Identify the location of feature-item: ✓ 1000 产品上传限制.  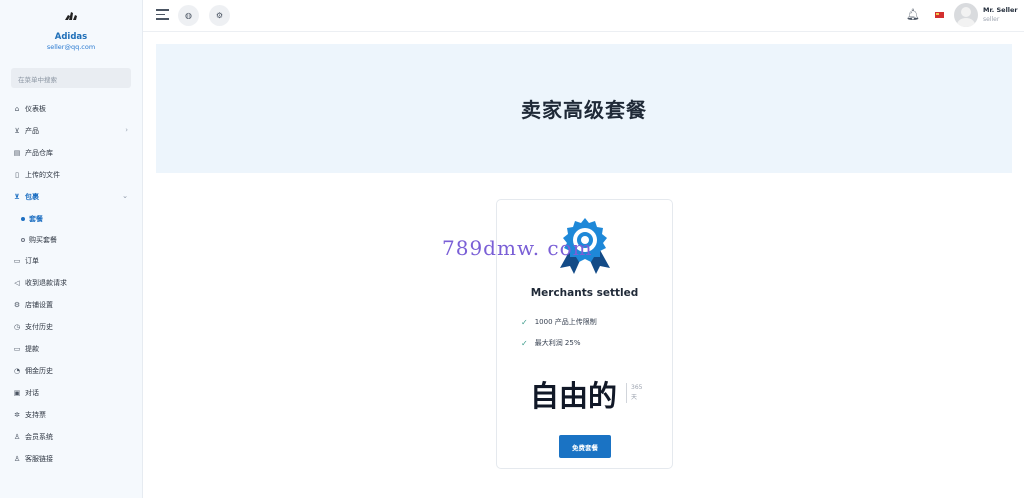
(559, 322).